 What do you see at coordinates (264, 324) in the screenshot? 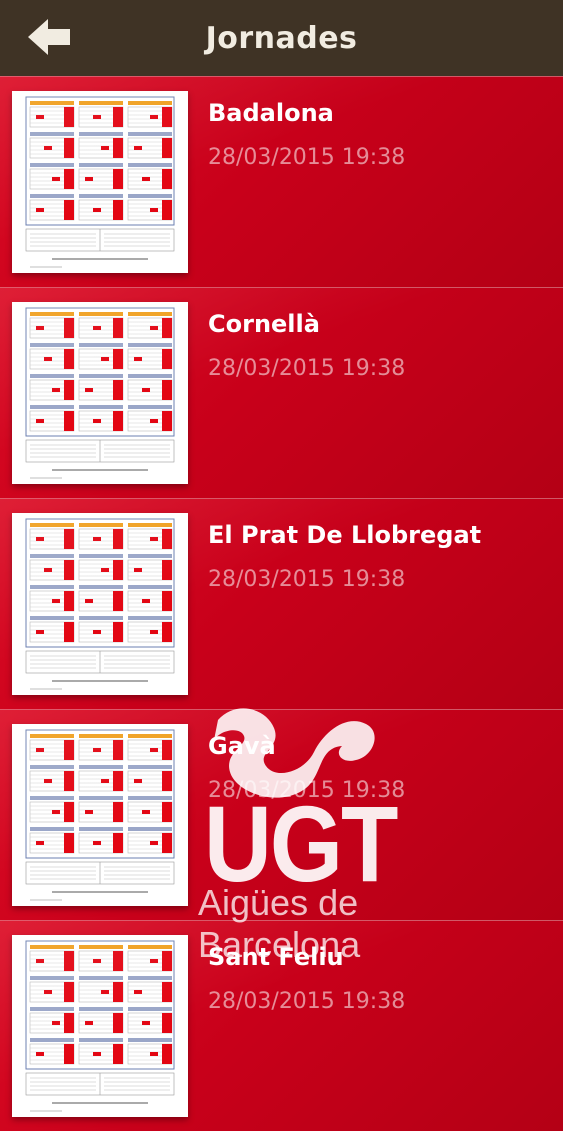
I see `item-title: Cornellà` at bounding box center [264, 324].